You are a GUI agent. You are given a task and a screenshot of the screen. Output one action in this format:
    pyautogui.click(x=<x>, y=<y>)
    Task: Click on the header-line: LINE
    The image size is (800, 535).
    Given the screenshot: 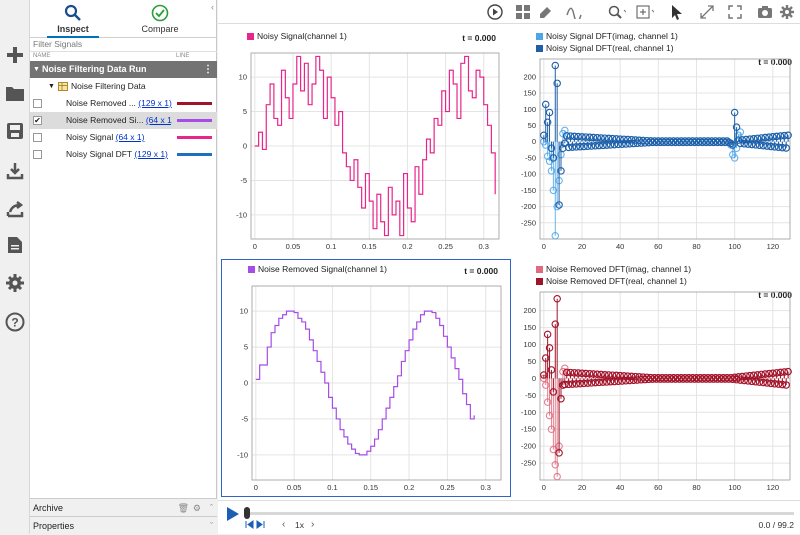 What is the action you would take?
    pyautogui.click(x=183, y=56)
    